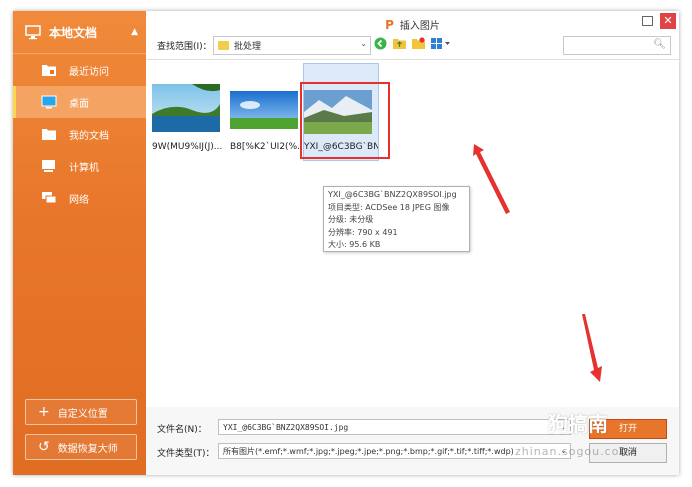 This screenshot has height=487, width=692. What do you see at coordinates (394, 427) in the screenshot?
I see `filename-input: YXI_@6C3BG`BNZ2QX89SOI.jpg ⌄` at bounding box center [394, 427].